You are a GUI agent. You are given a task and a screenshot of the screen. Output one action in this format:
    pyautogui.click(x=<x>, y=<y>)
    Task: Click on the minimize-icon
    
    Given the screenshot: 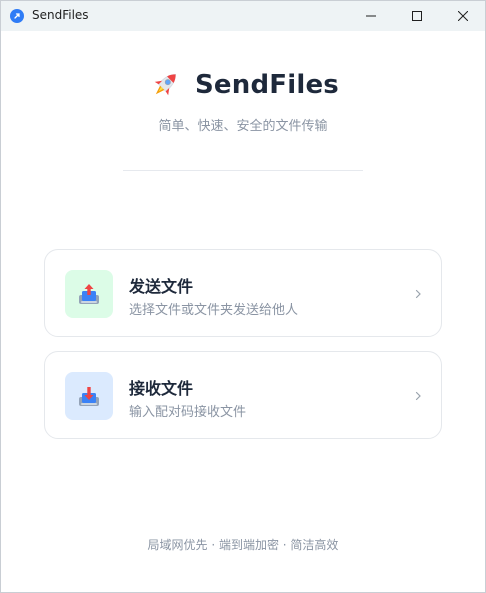 What is the action you would take?
    pyautogui.click(x=371, y=16)
    